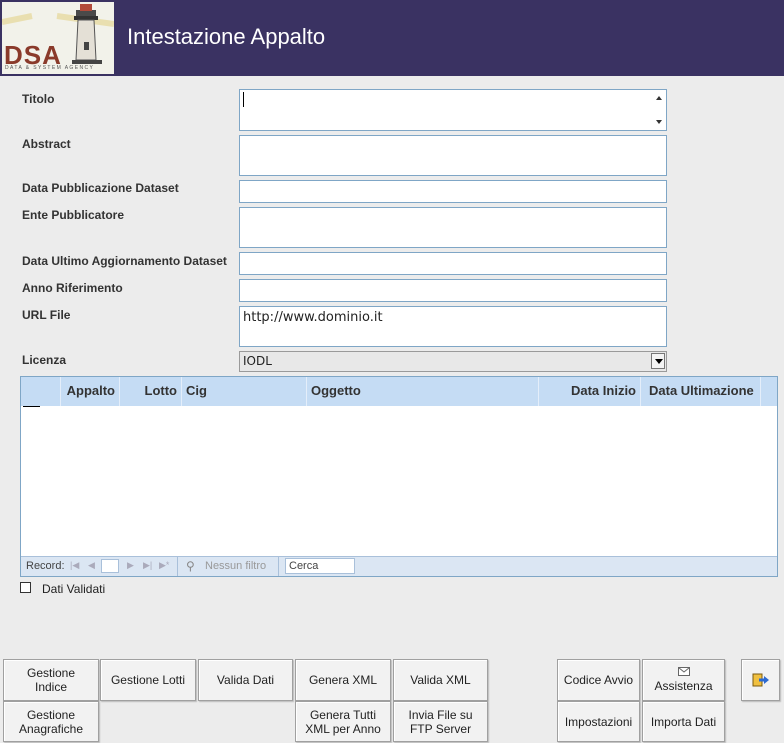  What do you see at coordinates (235, 566) in the screenshot?
I see `filter-status: Nessun filtro` at bounding box center [235, 566].